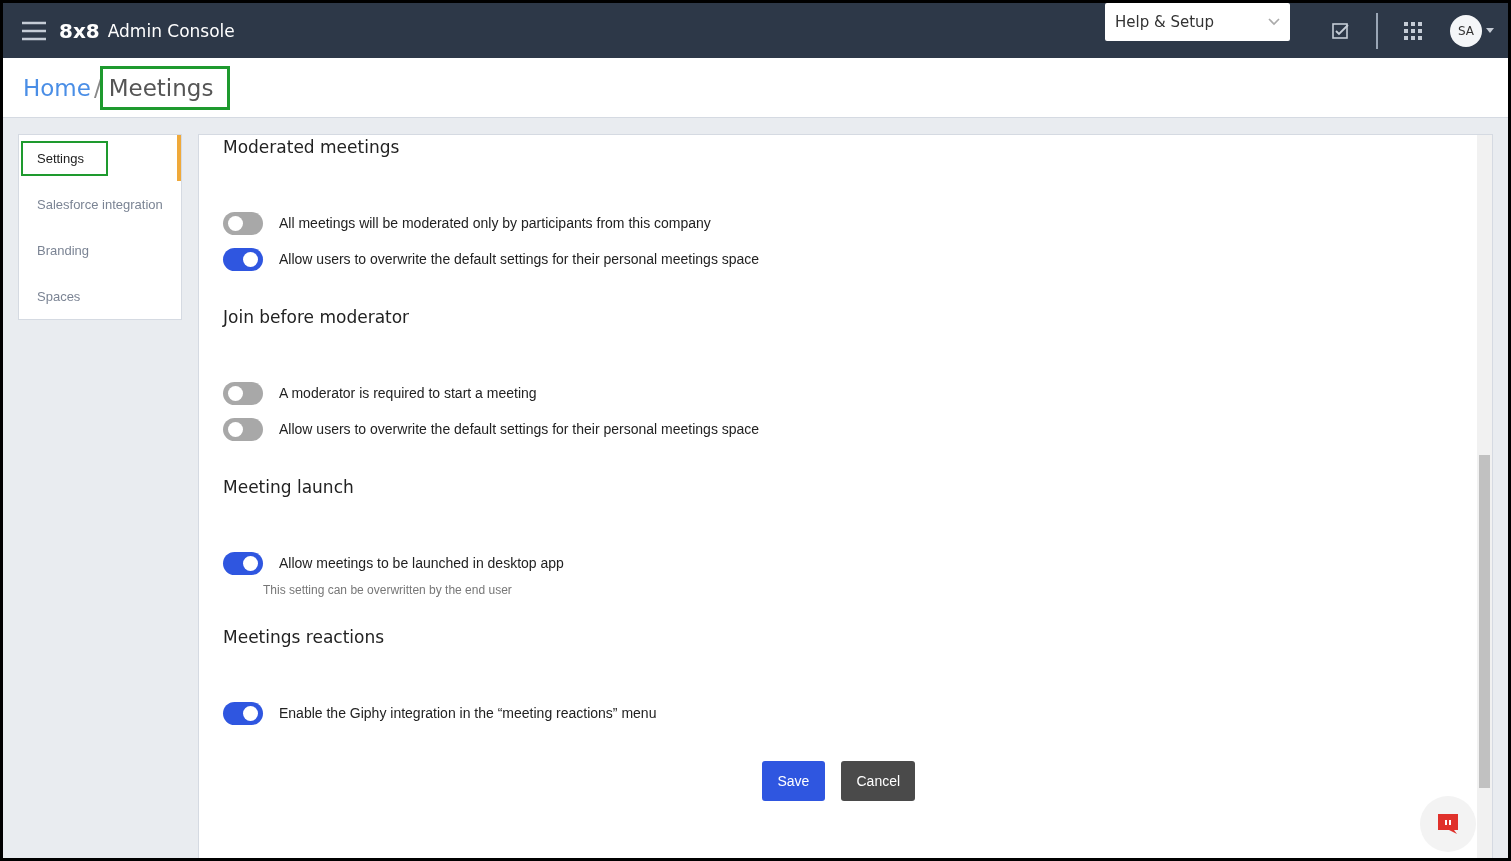 The height and width of the screenshot is (861, 1511). I want to click on sidebar-label: Spaces, so click(59, 296).